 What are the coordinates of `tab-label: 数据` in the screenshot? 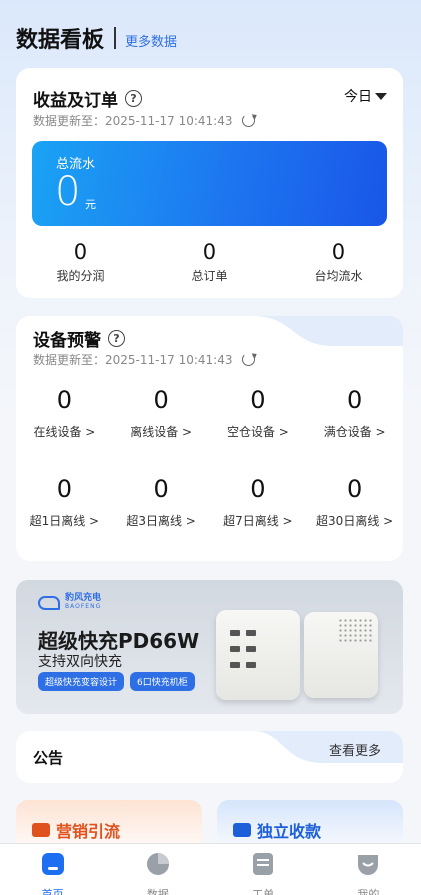 It's located at (157, 891).